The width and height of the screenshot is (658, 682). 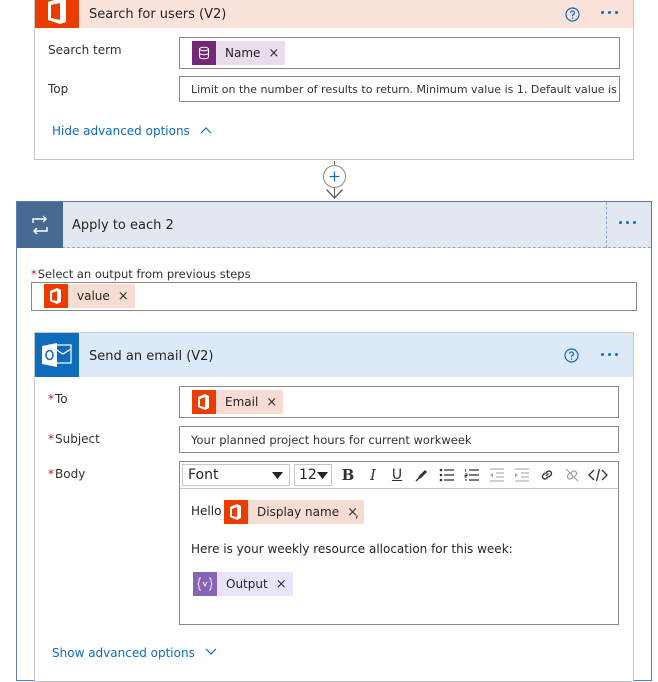 I want to click on value-token: value ×, so click(x=89, y=296).